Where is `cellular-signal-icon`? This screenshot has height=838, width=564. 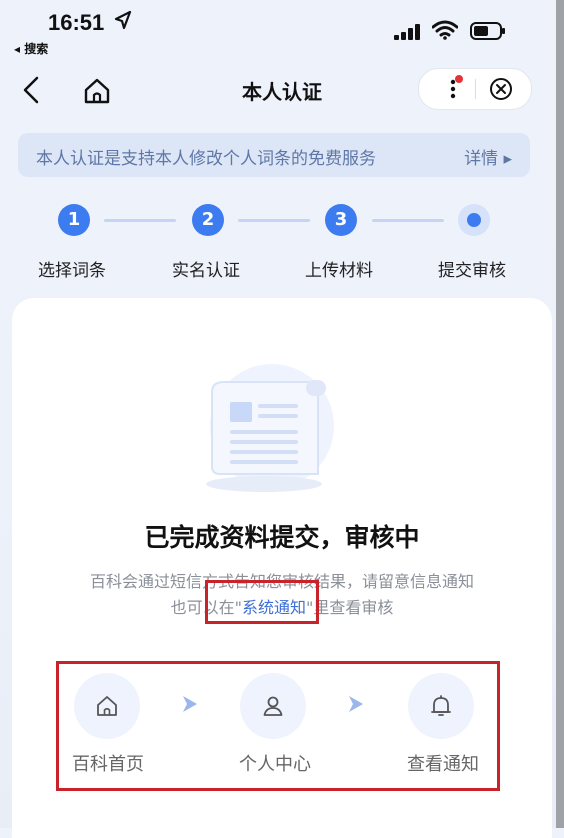
cellular-signal-icon is located at coordinates (407, 32).